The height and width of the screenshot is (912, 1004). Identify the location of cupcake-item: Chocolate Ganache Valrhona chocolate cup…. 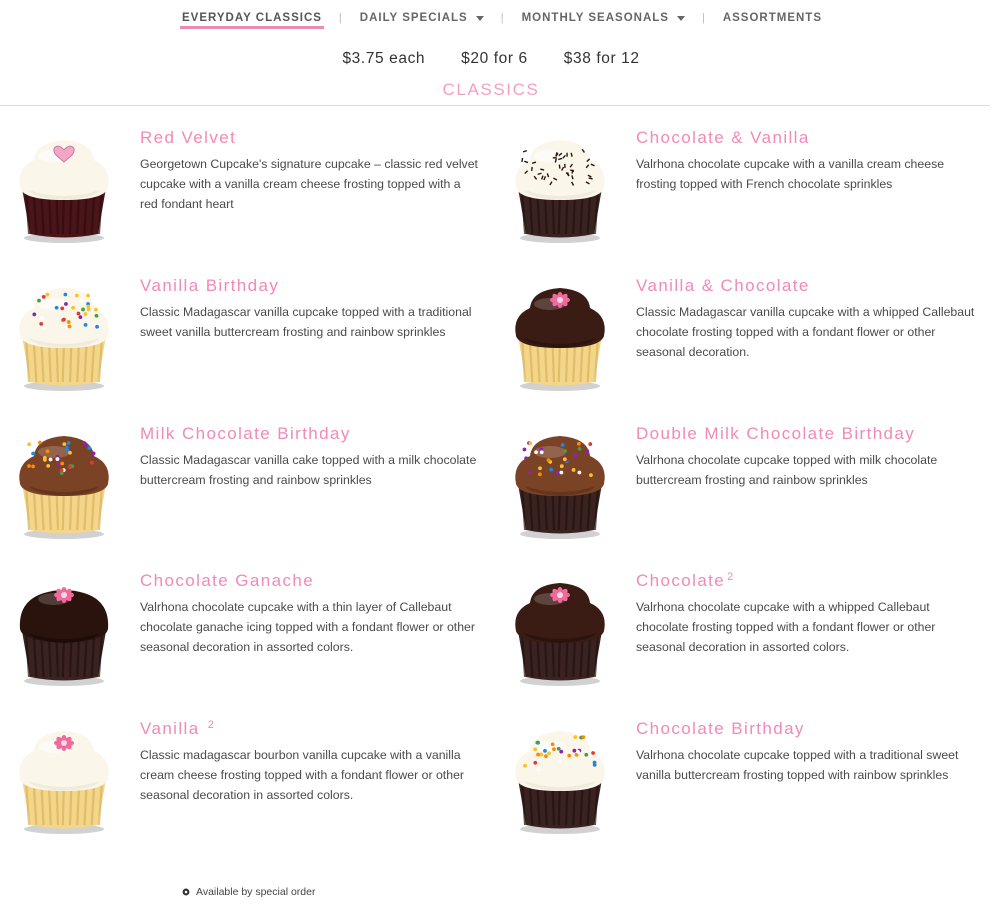
(249, 641).